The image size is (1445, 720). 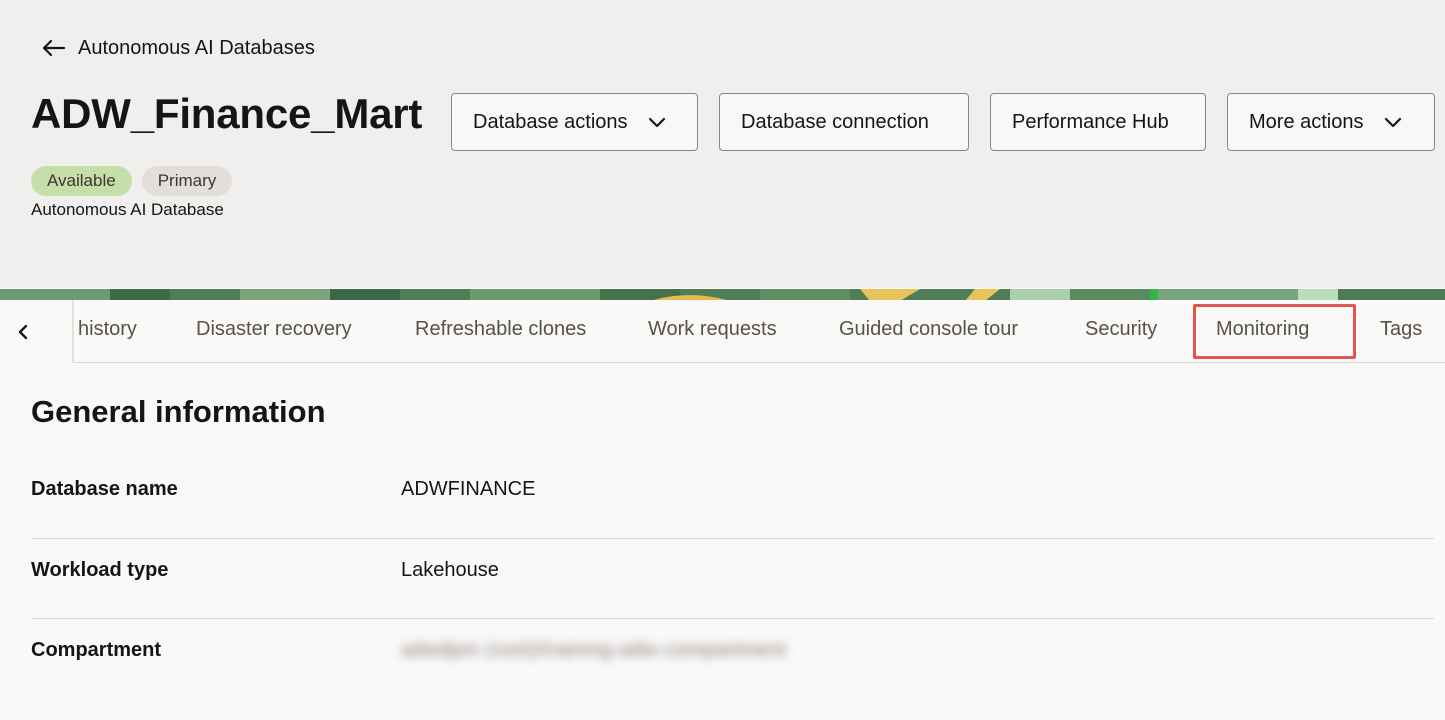 I want to click on tab-history: history, so click(x=107, y=331).